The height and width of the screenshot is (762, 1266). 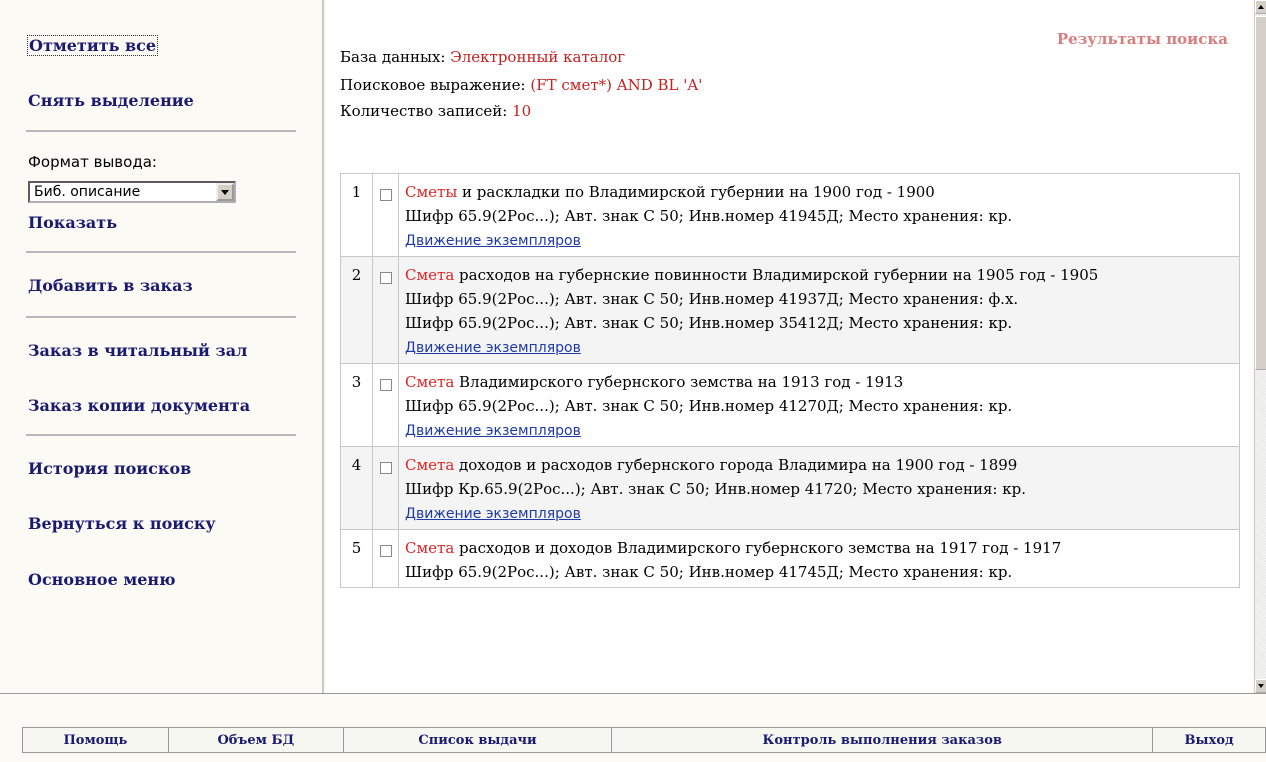 I want to click on mark-all-link: Отметить все, so click(x=93, y=45).